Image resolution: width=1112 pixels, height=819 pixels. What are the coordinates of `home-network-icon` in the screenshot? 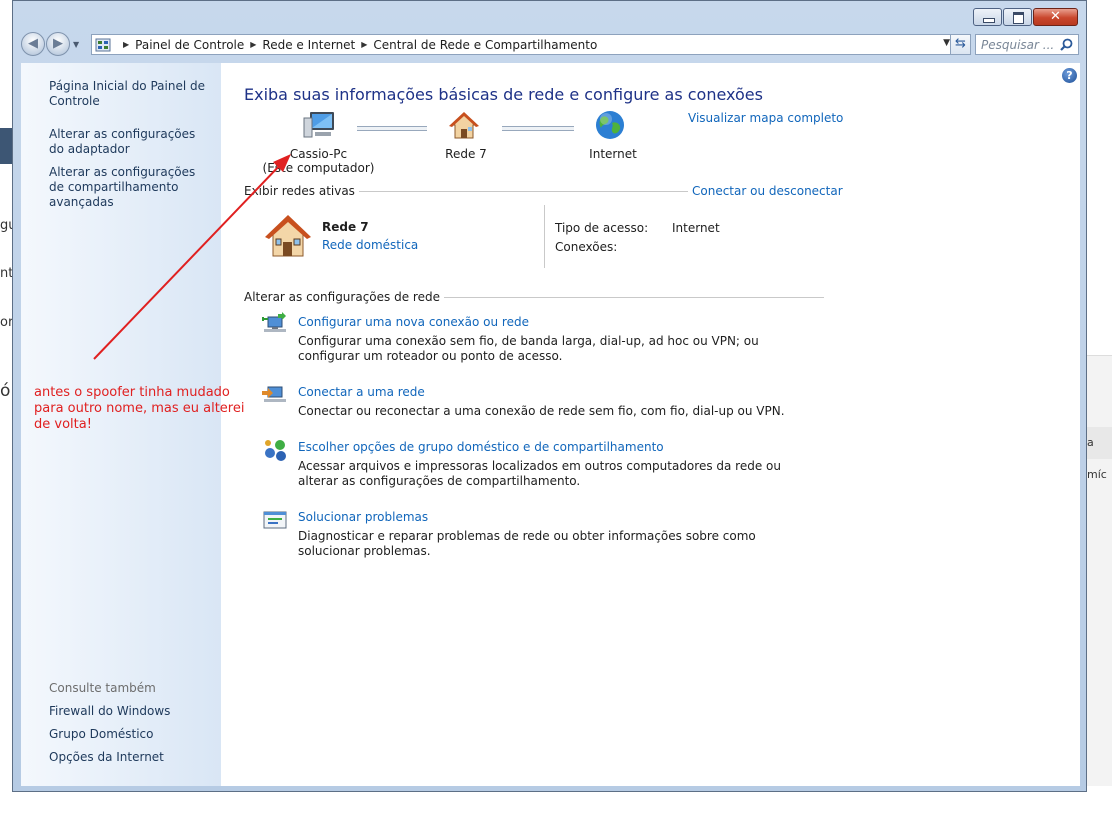 It's located at (464, 125).